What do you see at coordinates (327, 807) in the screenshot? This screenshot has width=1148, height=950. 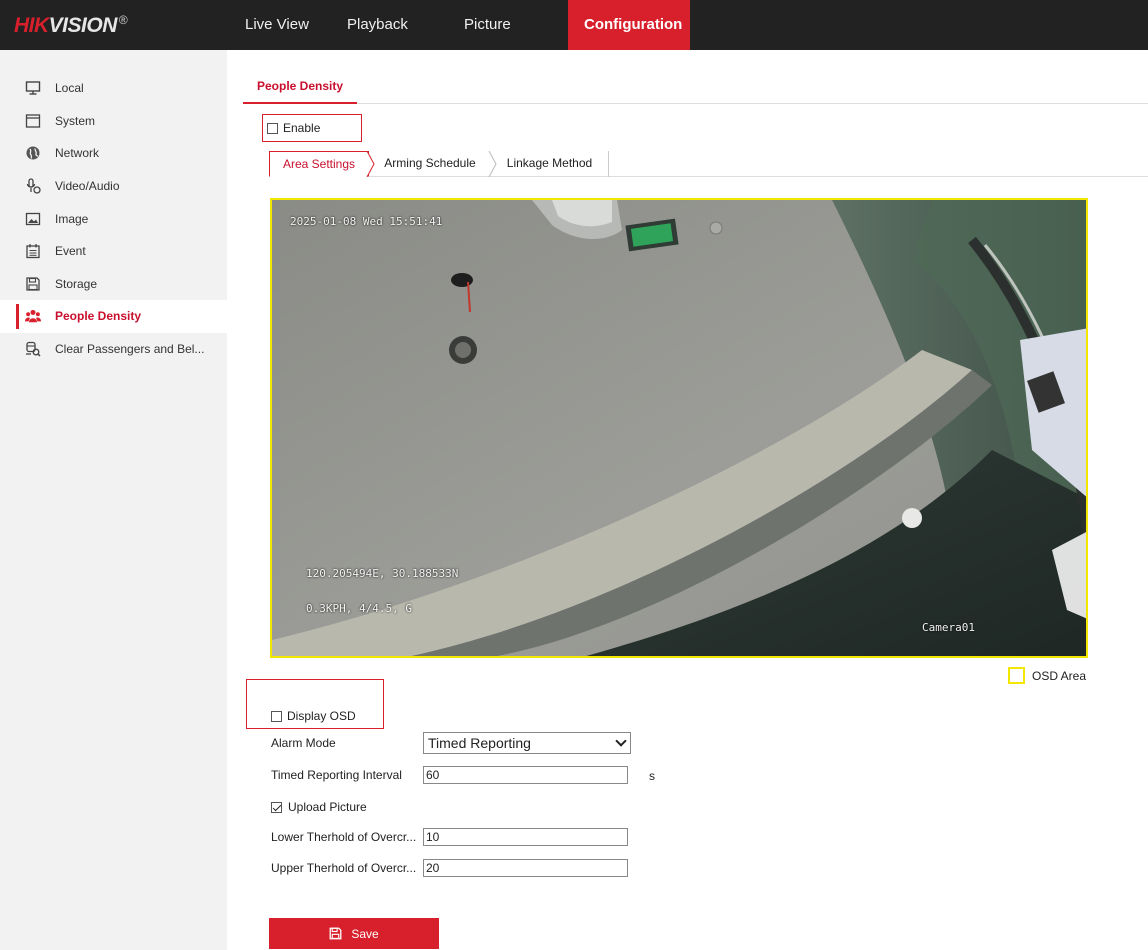 I see `upload-picture-label: Upload Picture` at bounding box center [327, 807].